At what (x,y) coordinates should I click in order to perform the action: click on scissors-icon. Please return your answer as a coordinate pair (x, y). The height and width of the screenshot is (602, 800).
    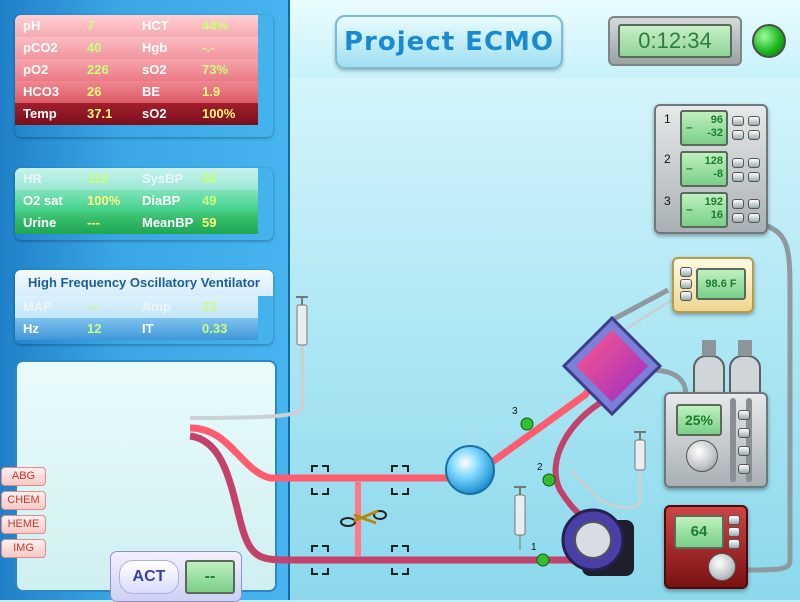
    Looking at the image, I should click on (363, 518).